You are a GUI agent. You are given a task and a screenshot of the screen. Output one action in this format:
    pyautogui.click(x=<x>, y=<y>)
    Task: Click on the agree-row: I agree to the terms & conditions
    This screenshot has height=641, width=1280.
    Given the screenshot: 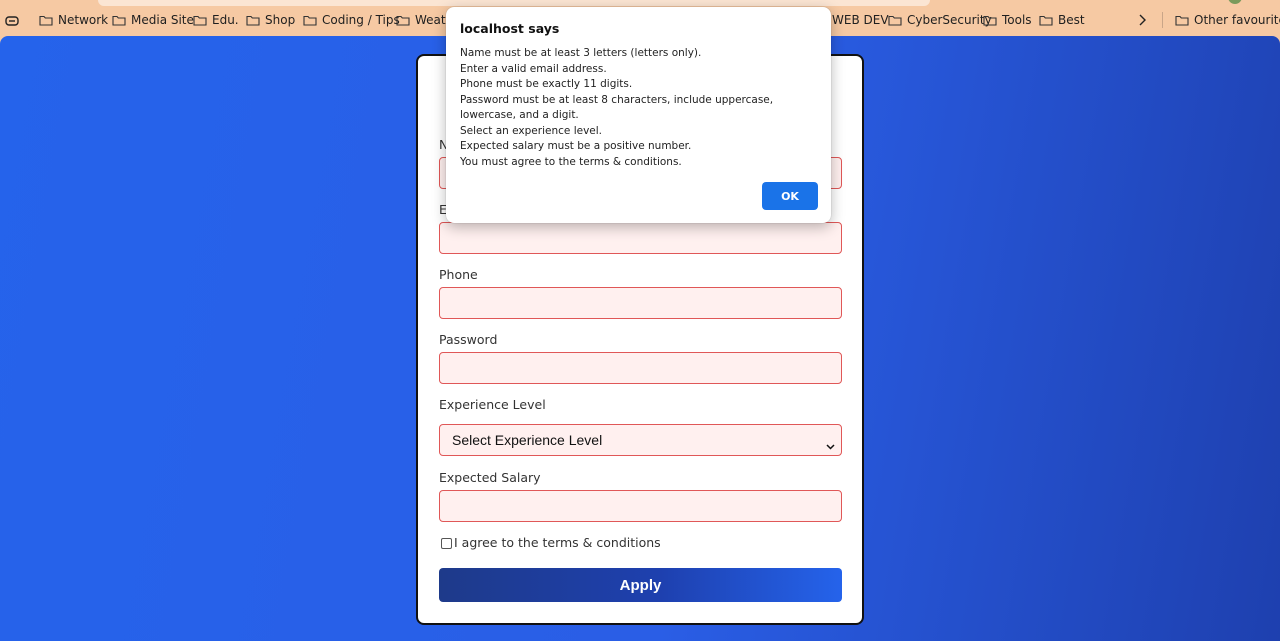 What is the action you would take?
    pyautogui.click(x=551, y=542)
    